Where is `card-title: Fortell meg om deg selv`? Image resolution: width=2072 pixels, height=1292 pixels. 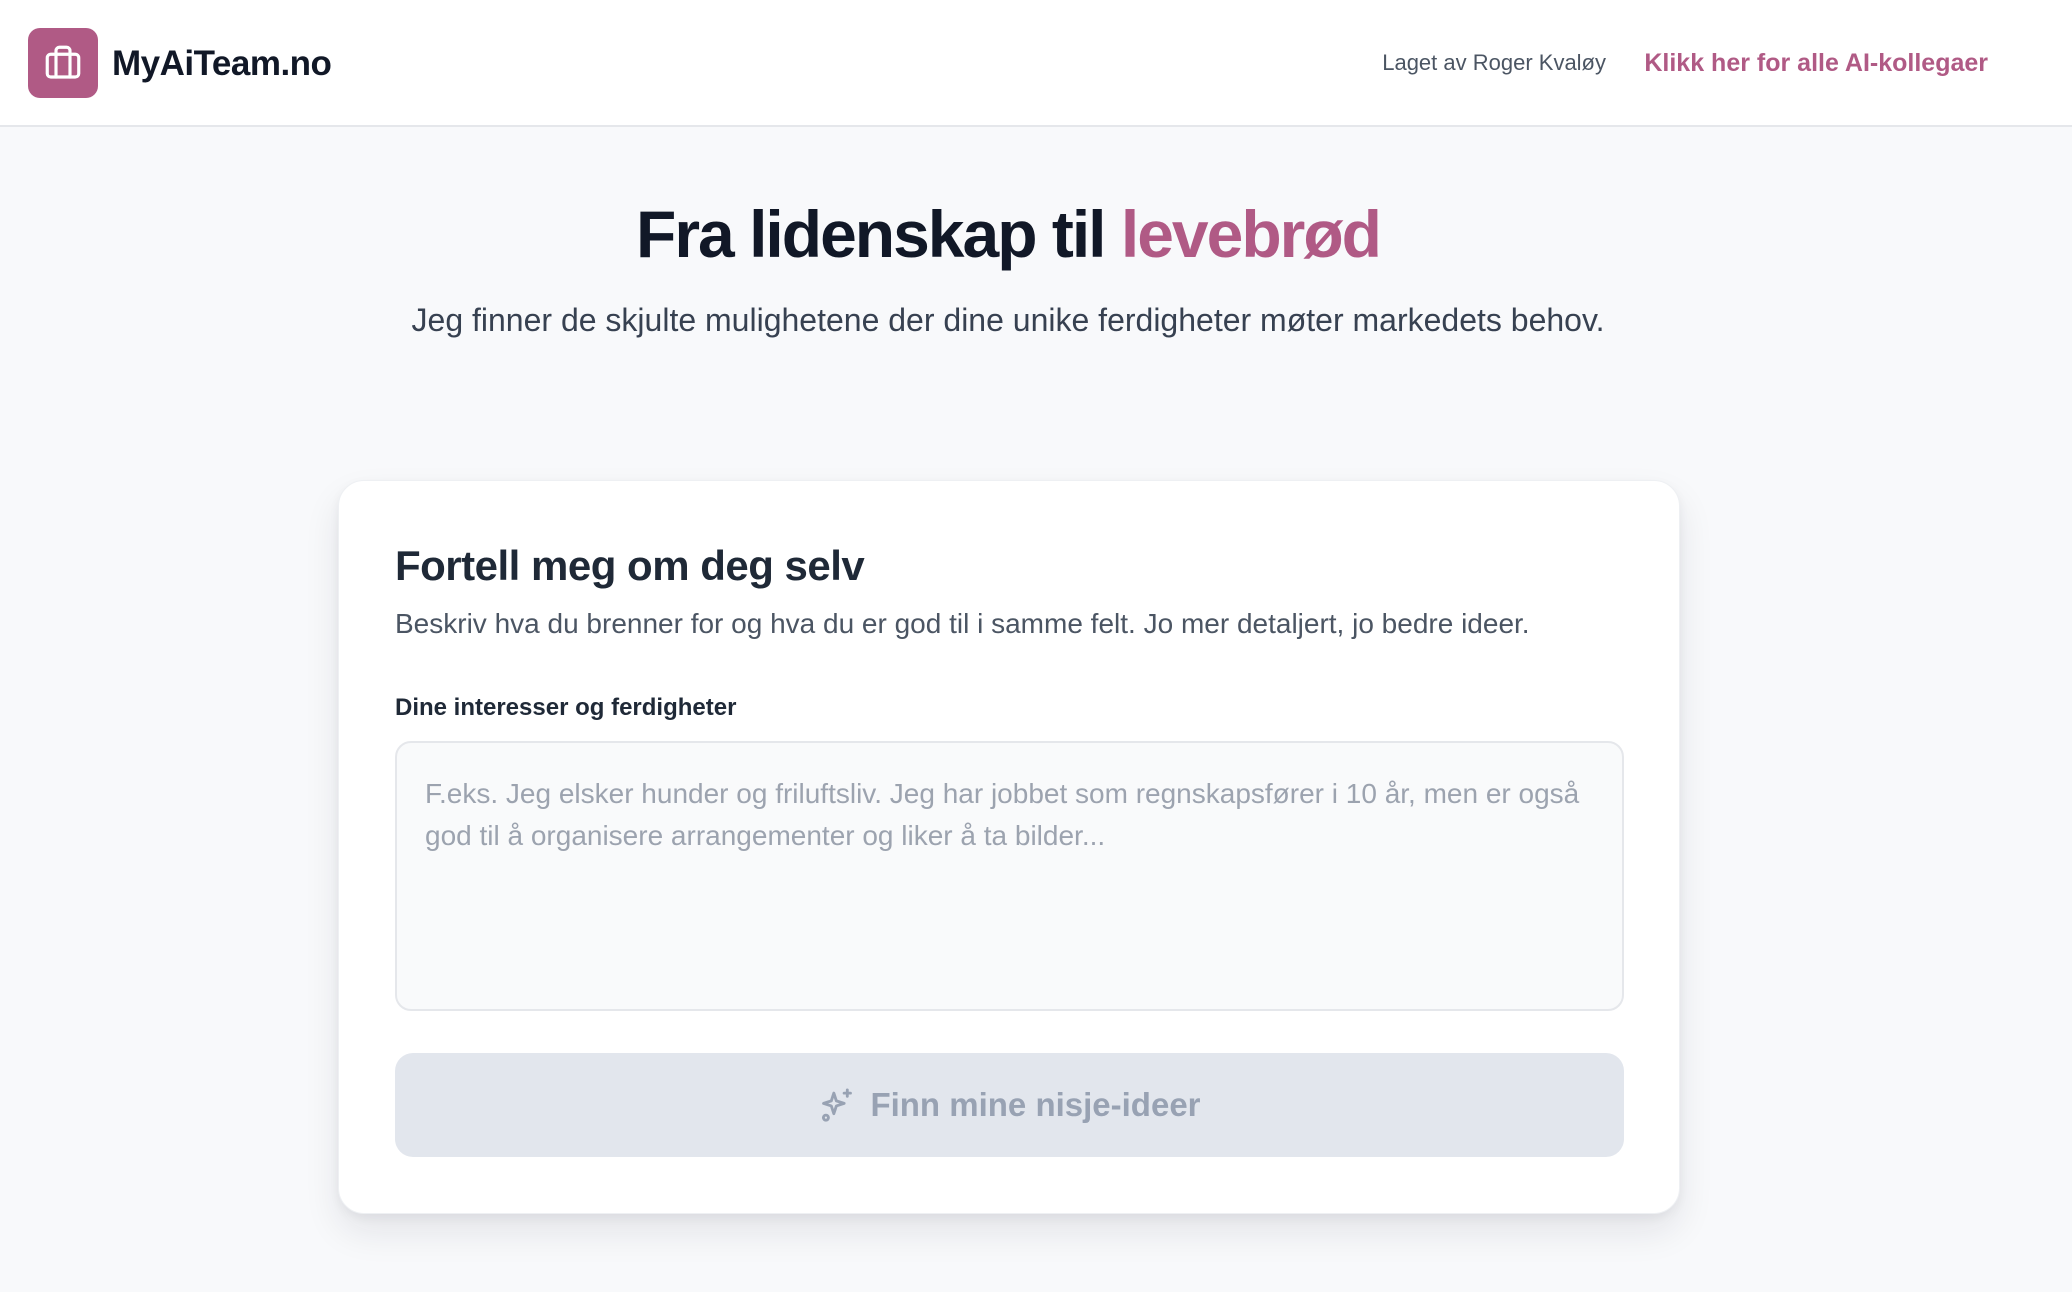
card-title: Fortell meg om deg selv is located at coordinates (630, 565).